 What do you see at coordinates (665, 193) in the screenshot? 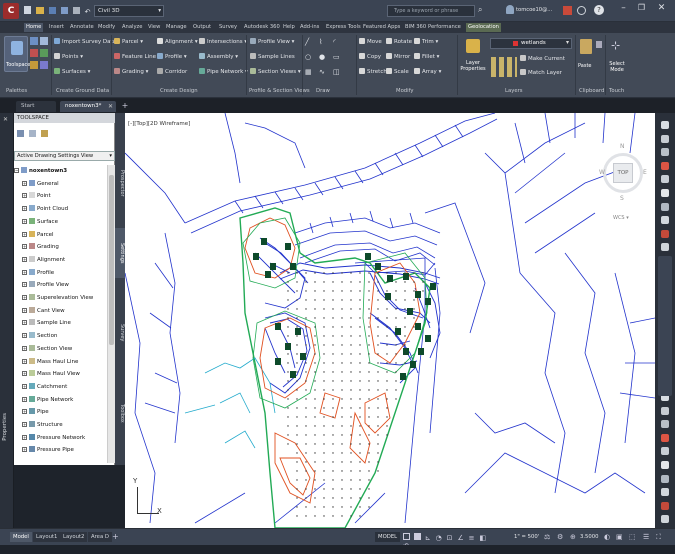
I see `steering-icon` at bounding box center [665, 193].